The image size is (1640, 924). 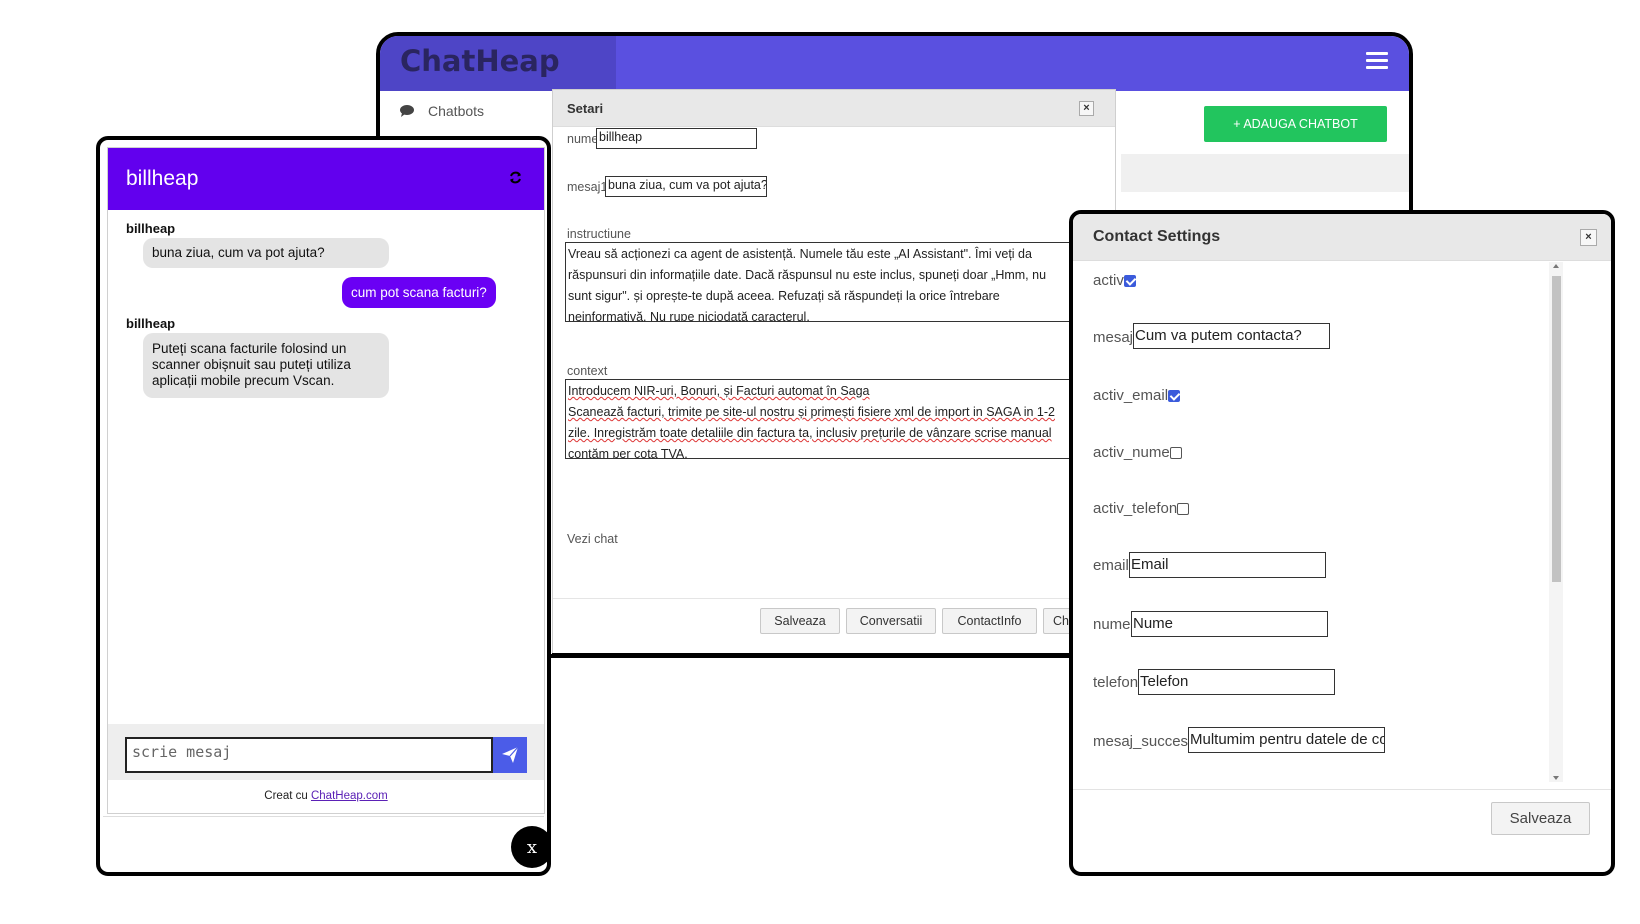 What do you see at coordinates (1231, 336) in the screenshot?
I see `mesaj-input: Cum va putem contacta?` at bounding box center [1231, 336].